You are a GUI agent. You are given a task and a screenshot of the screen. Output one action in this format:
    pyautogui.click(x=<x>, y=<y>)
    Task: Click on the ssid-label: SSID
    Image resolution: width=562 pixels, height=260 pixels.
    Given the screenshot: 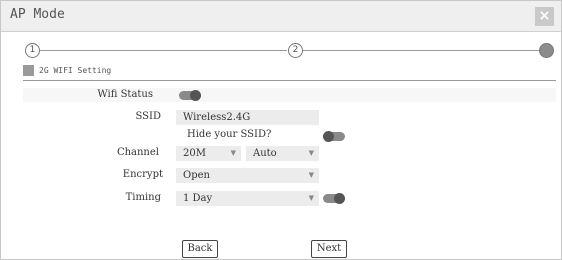 What is the action you would take?
    pyautogui.click(x=148, y=116)
    